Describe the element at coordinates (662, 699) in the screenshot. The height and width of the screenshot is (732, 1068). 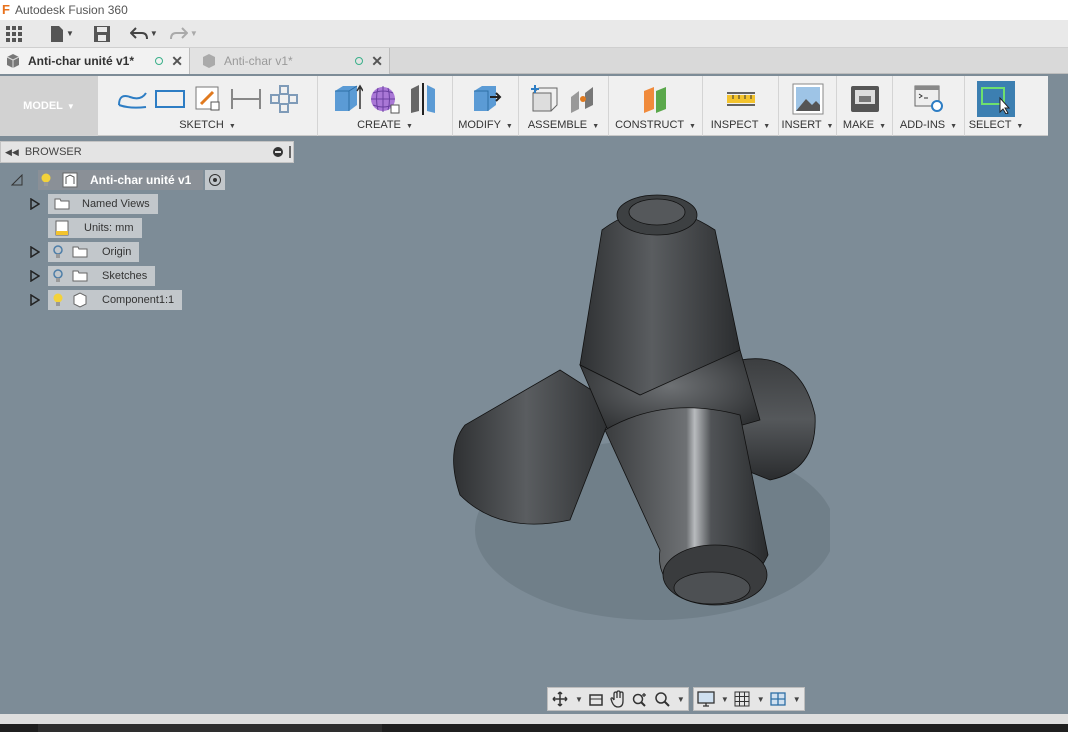
I see `fit-button` at that location.